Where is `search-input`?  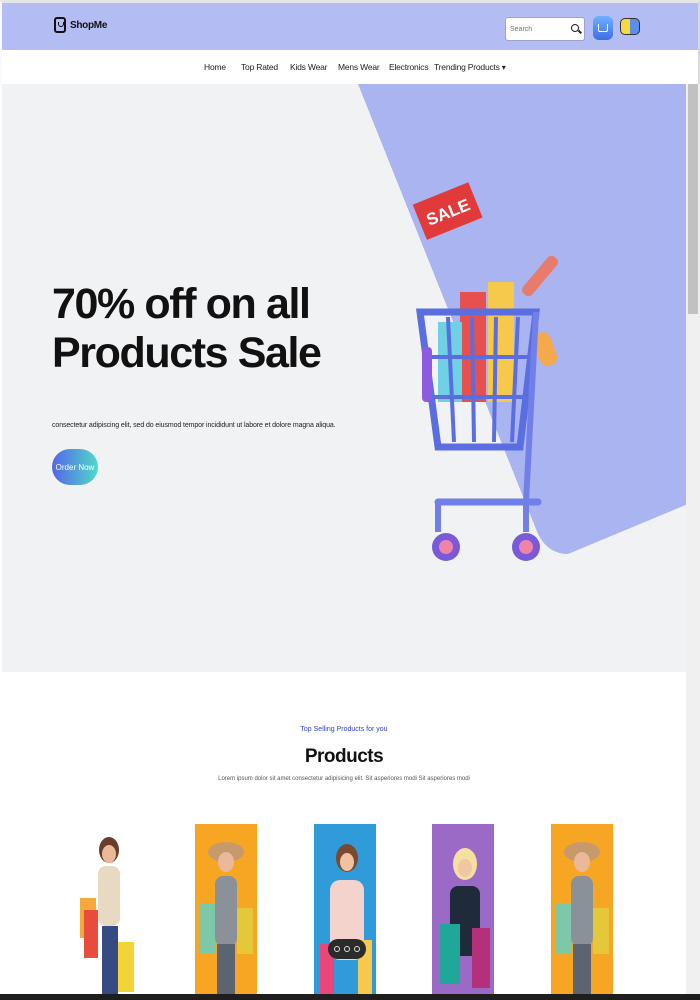 search-input is located at coordinates (540, 29).